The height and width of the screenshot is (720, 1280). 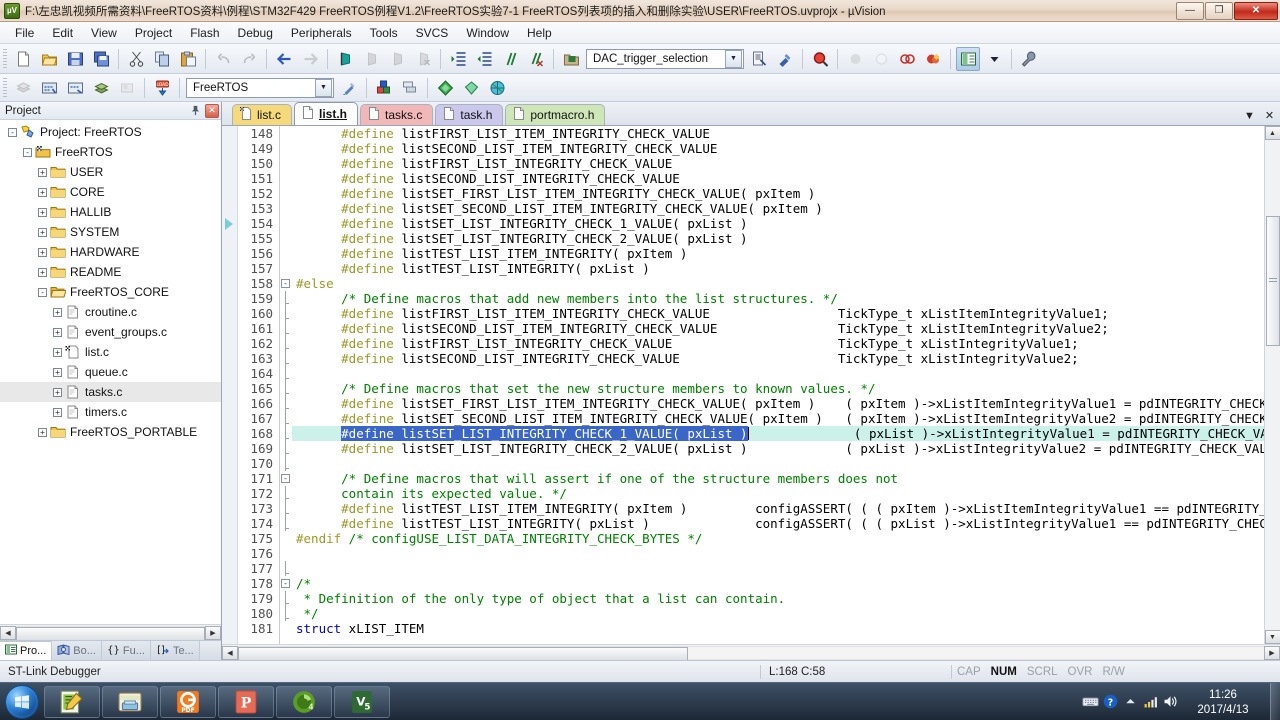 What do you see at coordinates (362, 701) in the screenshot?
I see `uvision-taskbar-icon: V5` at bounding box center [362, 701].